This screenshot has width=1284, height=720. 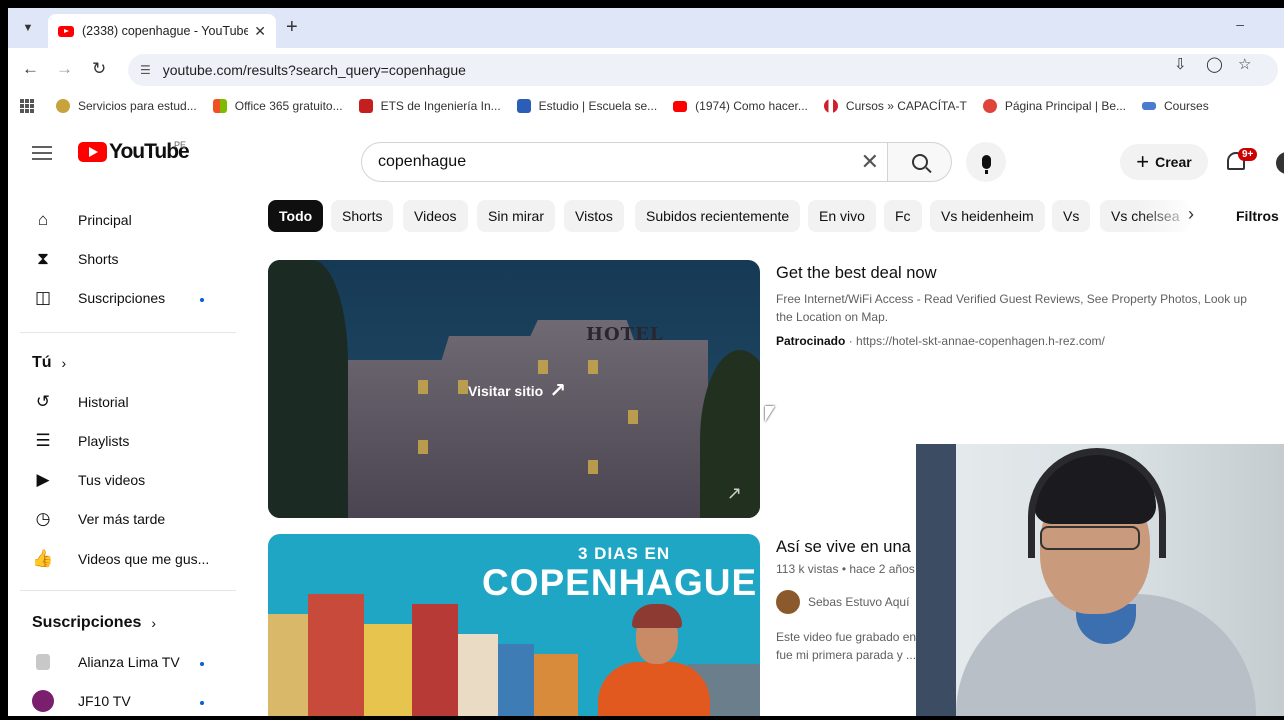 What do you see at coordinates (843, 547) in the screenshot?
I see `video-title: Así se vive en una` at bounding box center [843, 547].